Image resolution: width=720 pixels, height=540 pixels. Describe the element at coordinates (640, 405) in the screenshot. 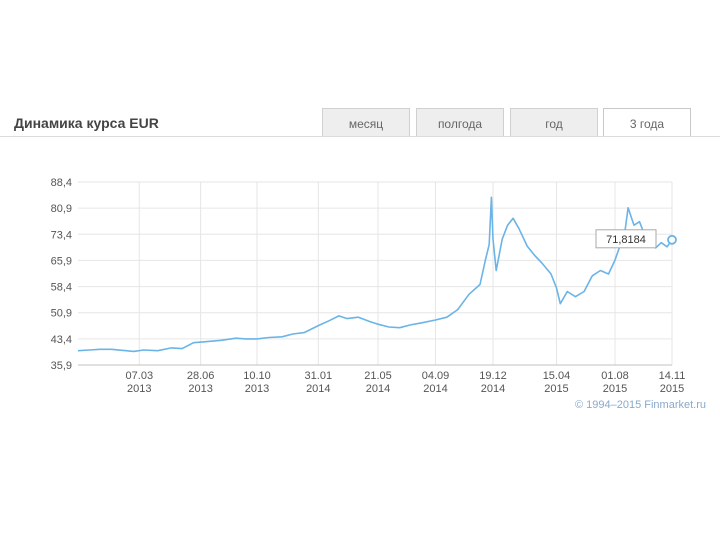

I see `source-credit: © 1994–2015 Finmarket.ru` at that location.